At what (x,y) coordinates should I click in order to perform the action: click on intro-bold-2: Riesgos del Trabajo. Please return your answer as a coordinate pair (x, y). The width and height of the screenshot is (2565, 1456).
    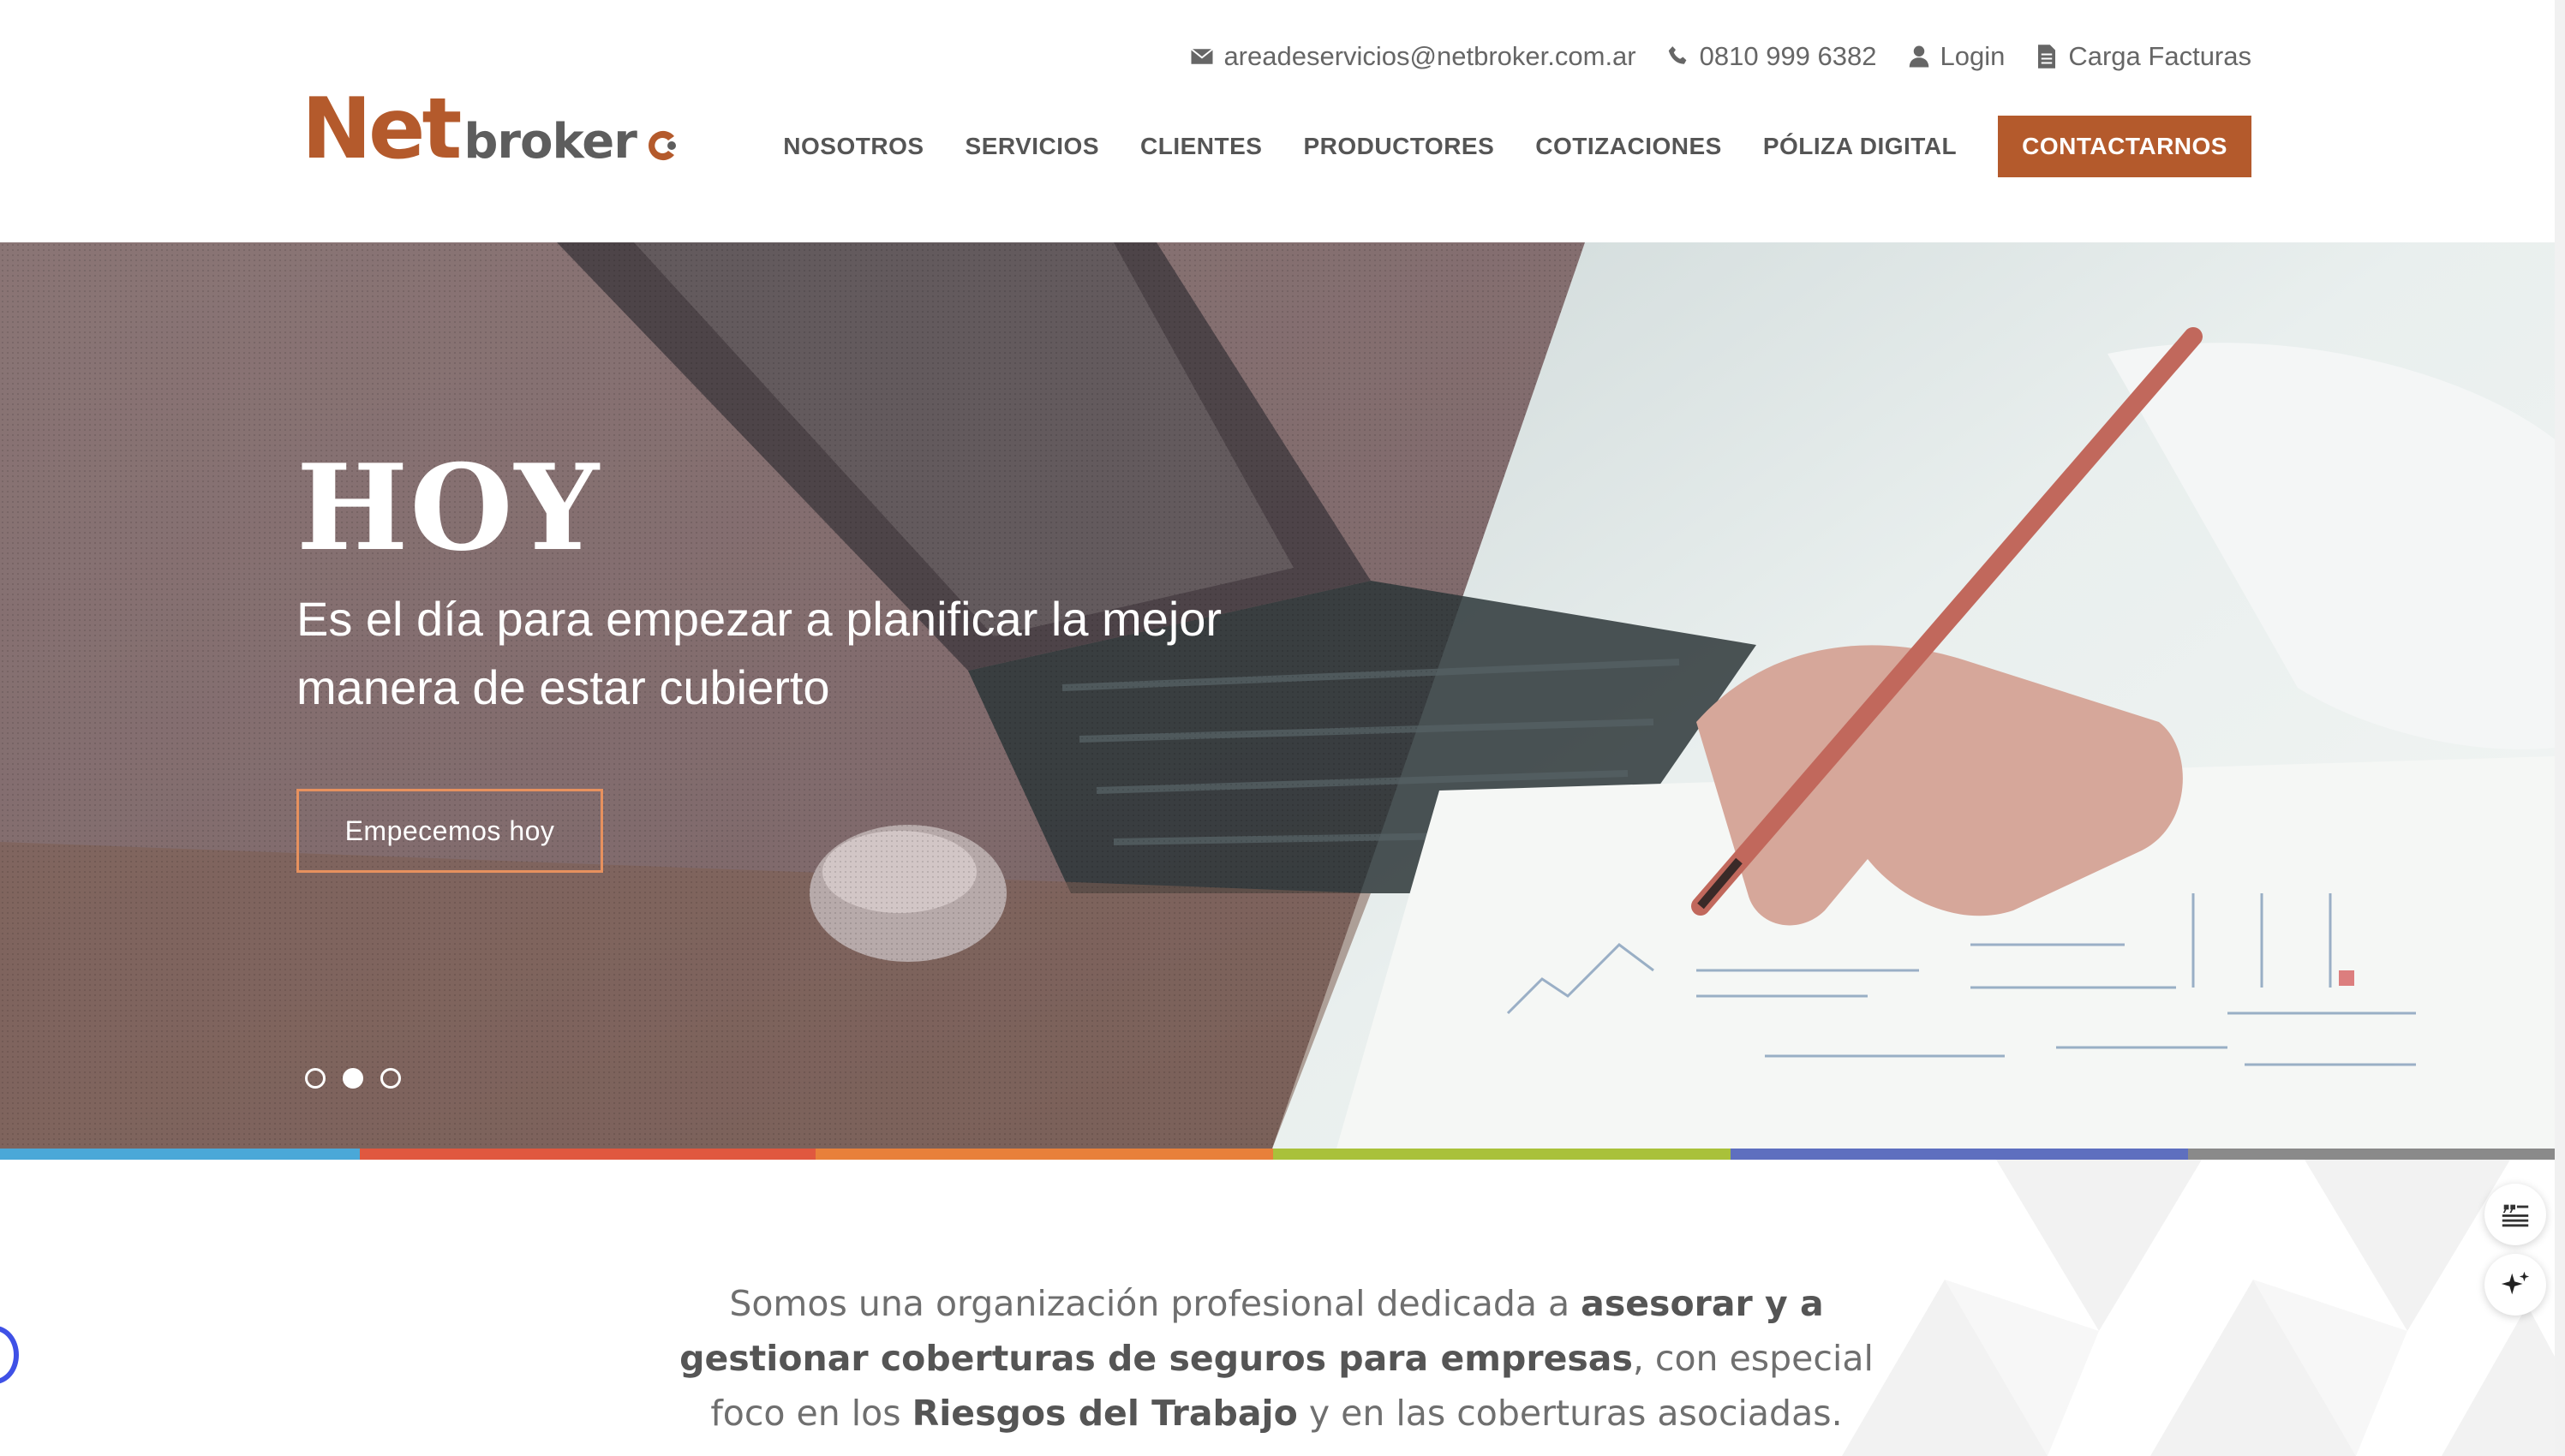
    Looking at the image, I should click on (1105, 1414).